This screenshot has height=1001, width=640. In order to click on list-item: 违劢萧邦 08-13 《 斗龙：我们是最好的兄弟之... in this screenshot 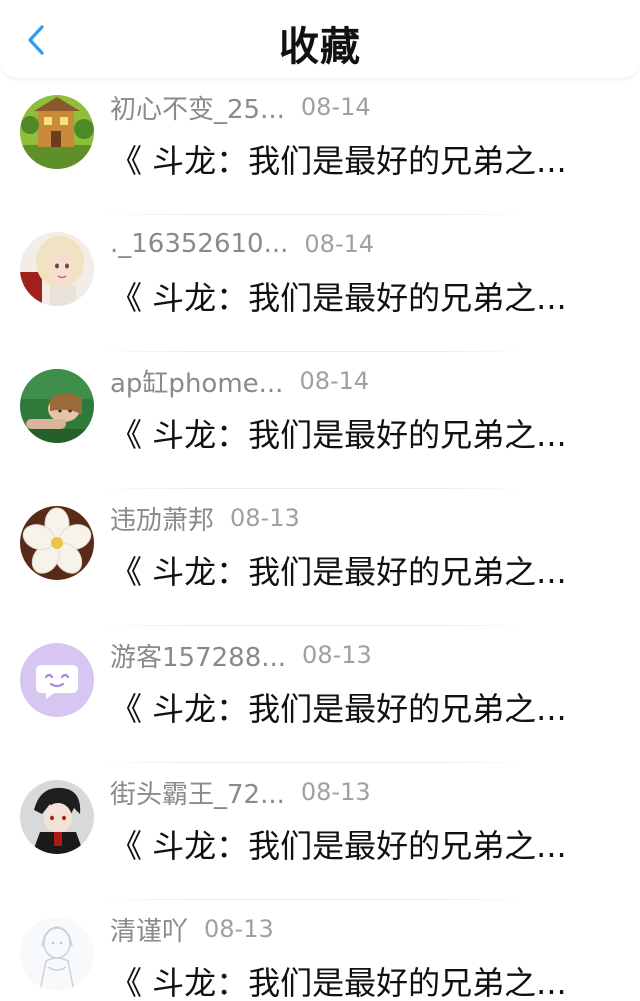, I will do `click(320, 557)`.